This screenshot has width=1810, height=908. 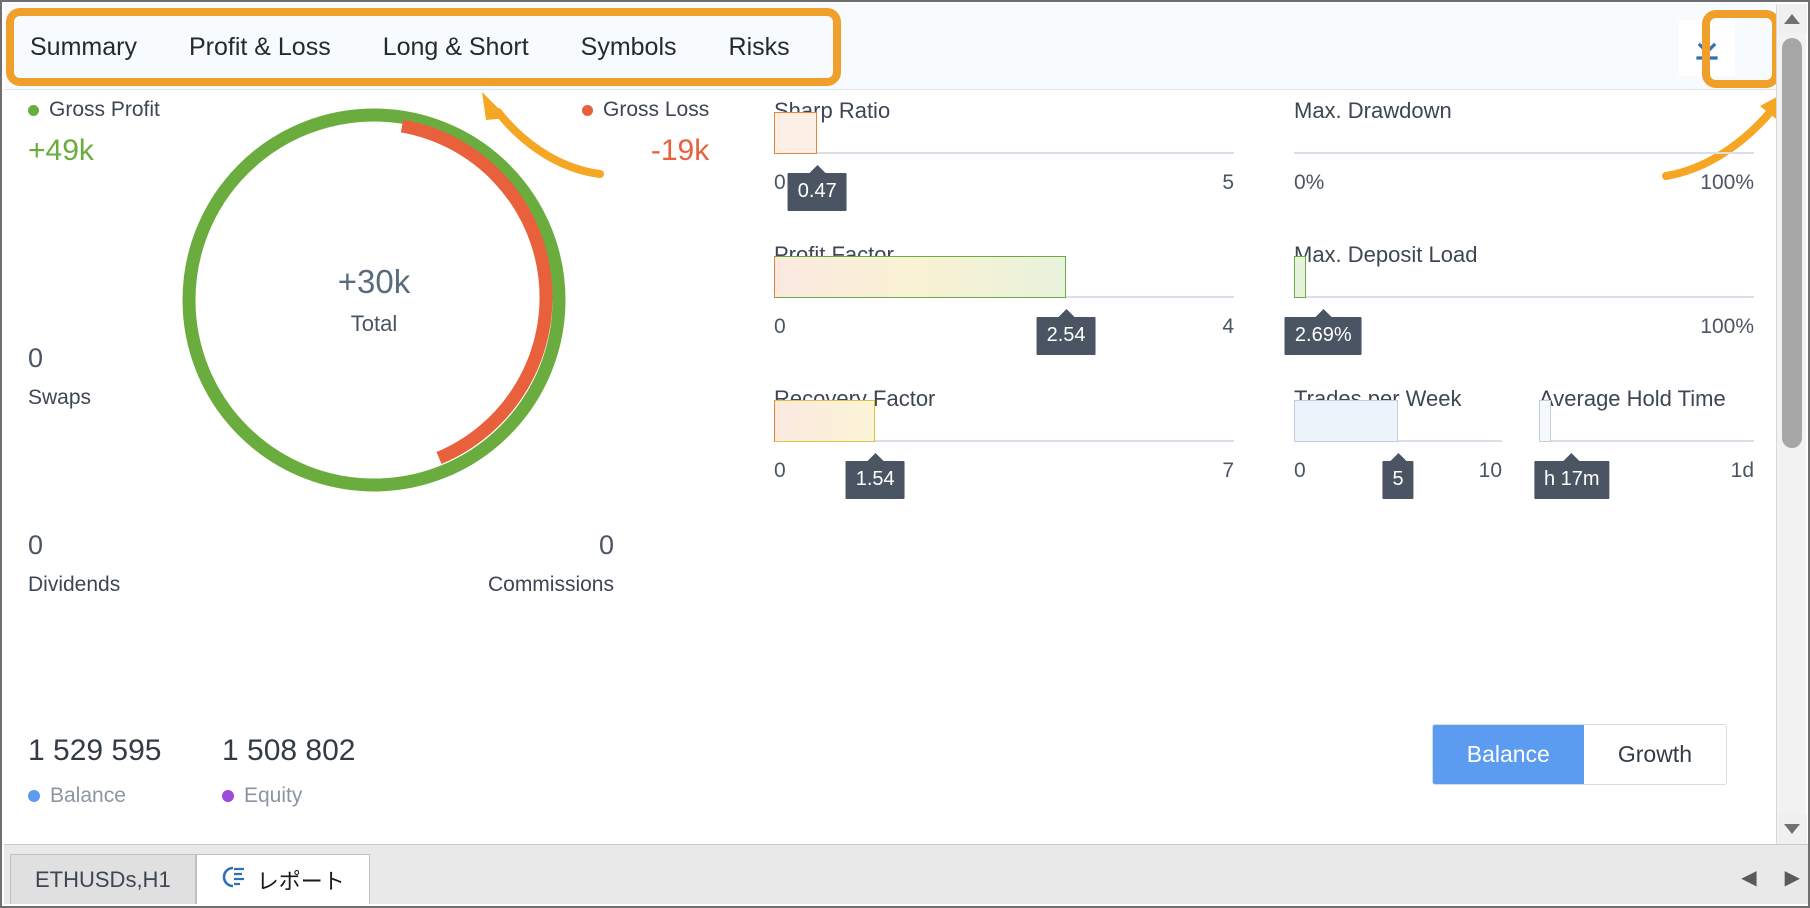 What do you see at coordinates (817, 192) in the screenshot?
I see `gauge-sharp-ratio-value: 0.47` at bounding box center [817, 192].